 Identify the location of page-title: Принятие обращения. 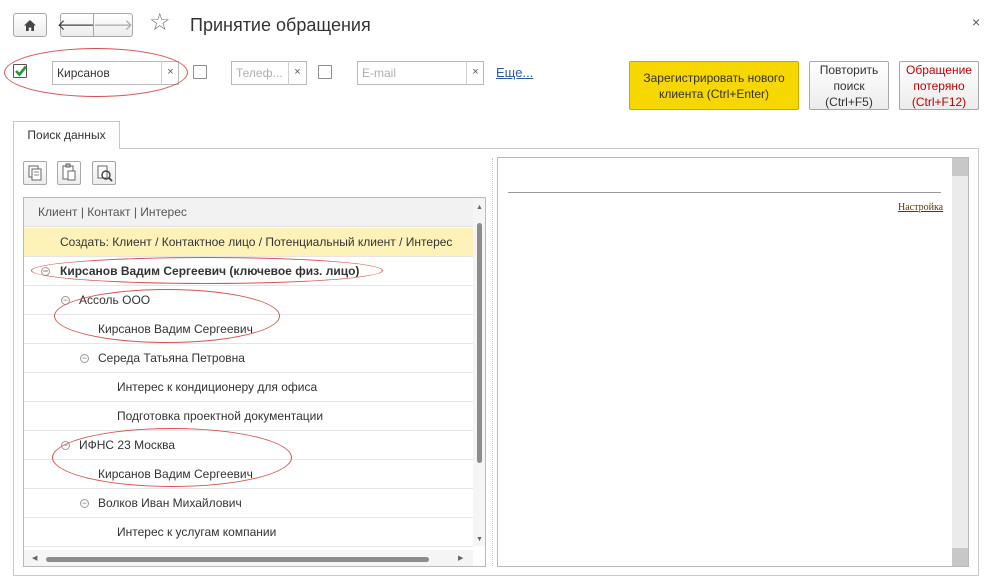
(280, 25).